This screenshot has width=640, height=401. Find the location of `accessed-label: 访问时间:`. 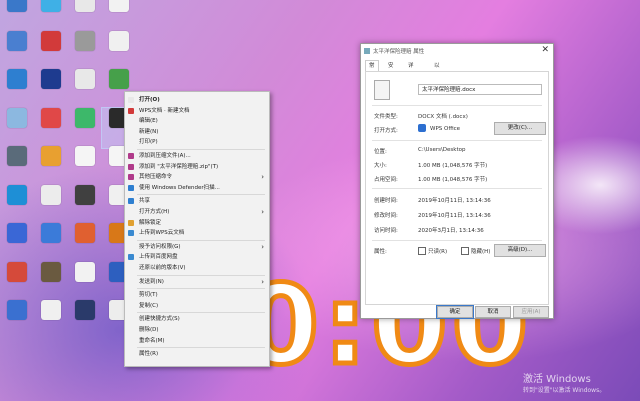

accessed-label: 访问时间: is located at coordinates (386, 231).